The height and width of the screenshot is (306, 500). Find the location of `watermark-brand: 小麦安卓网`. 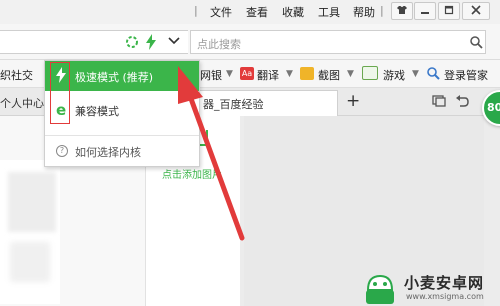

watermark-brand: 小麦安卓网 is located at coordinates (444, 283).